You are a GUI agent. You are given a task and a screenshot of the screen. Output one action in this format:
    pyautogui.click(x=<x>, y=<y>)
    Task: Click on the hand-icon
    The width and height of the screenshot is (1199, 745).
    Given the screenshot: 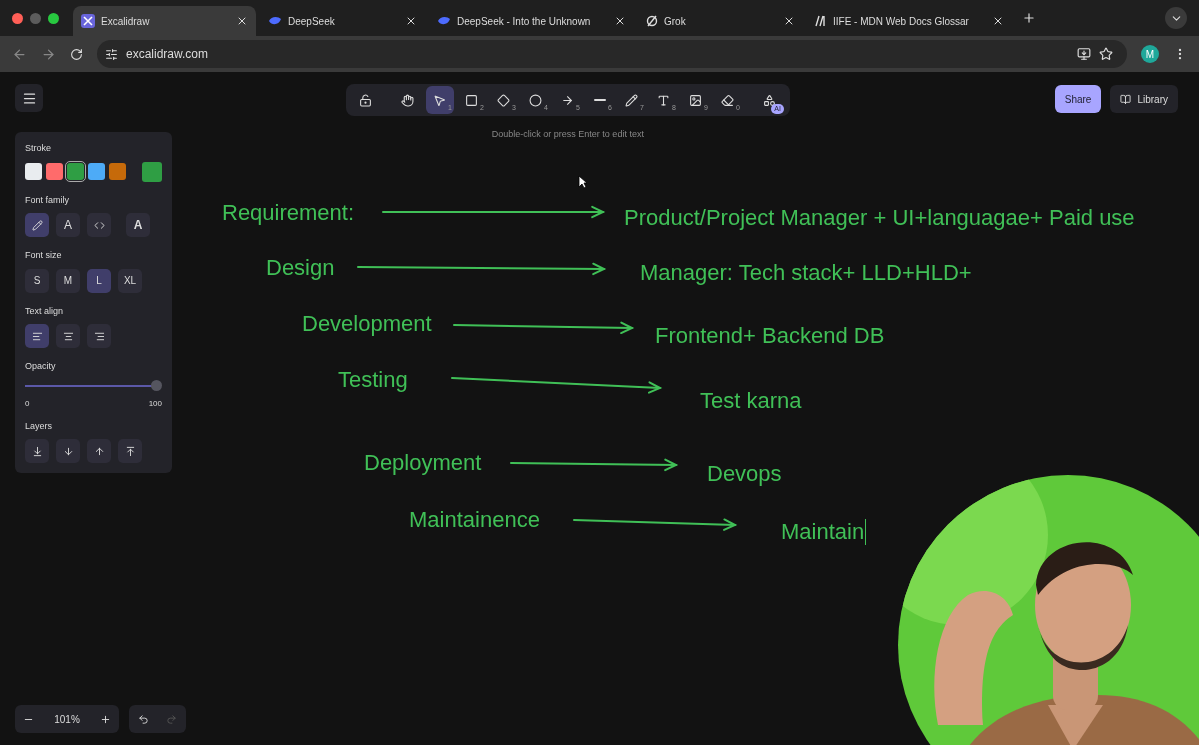 What is the action you would take?
    pyautogui.click(x=408, y=100)
    